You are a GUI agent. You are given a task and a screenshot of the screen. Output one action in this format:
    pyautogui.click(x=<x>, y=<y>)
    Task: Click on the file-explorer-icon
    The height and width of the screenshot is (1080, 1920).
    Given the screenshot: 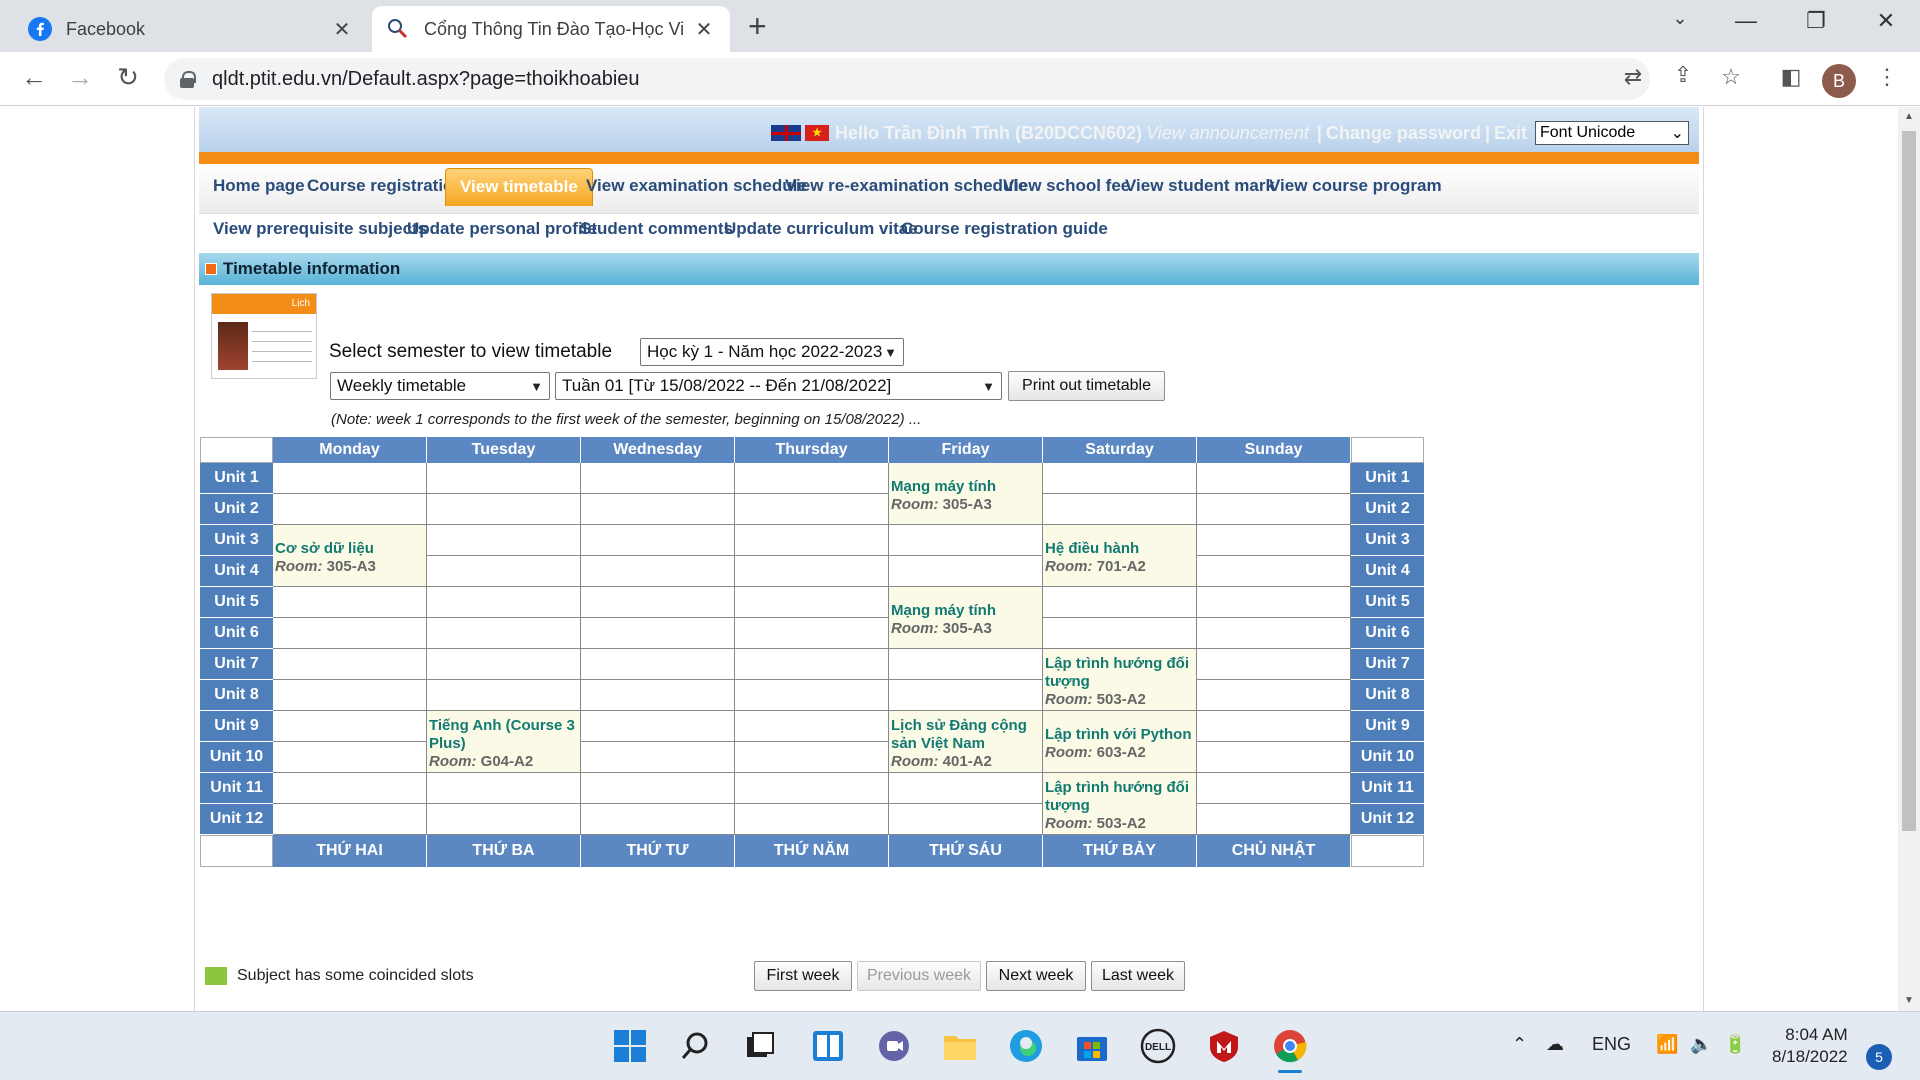 What is the action you would take?
    pyautogui.click(x=960, y=1046)
    